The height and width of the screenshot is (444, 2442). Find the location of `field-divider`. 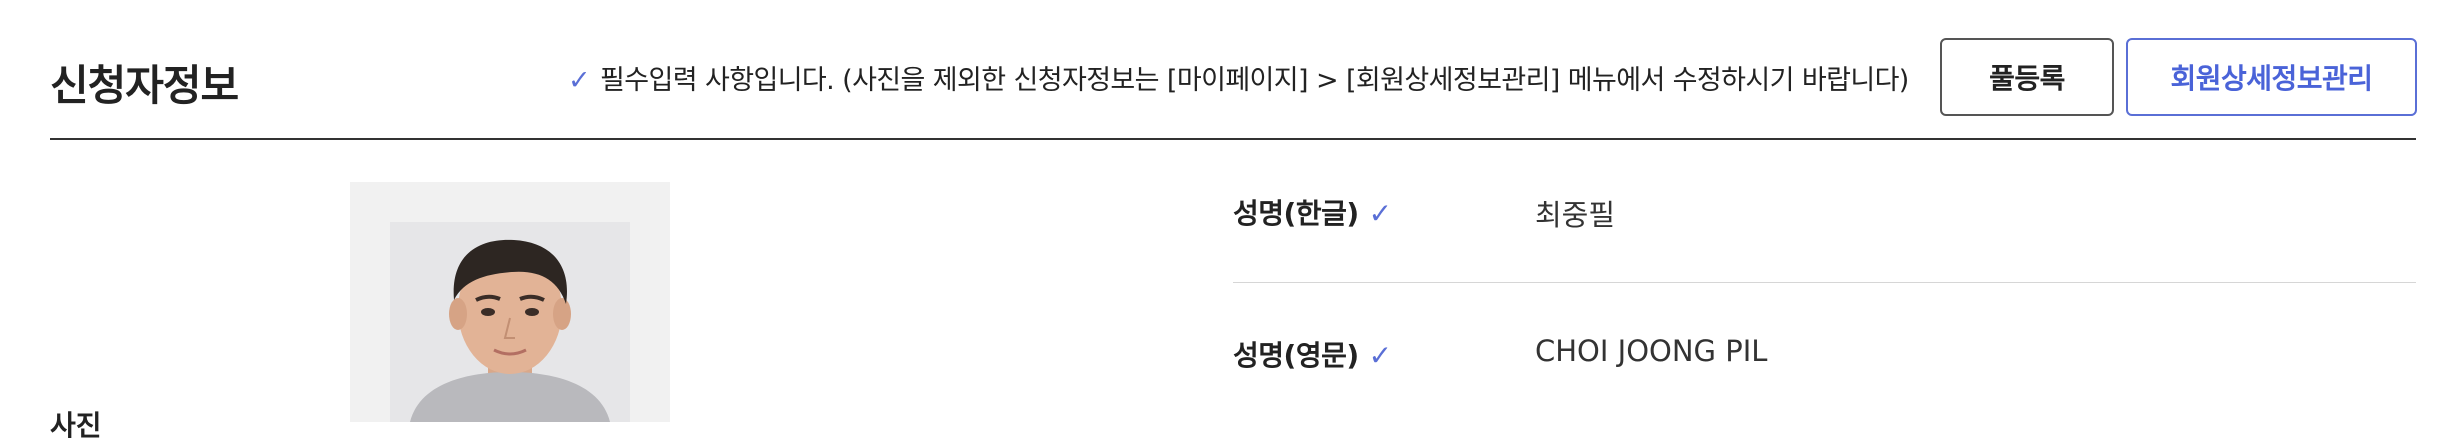

field-divider is located at coordinates (1824, 282).